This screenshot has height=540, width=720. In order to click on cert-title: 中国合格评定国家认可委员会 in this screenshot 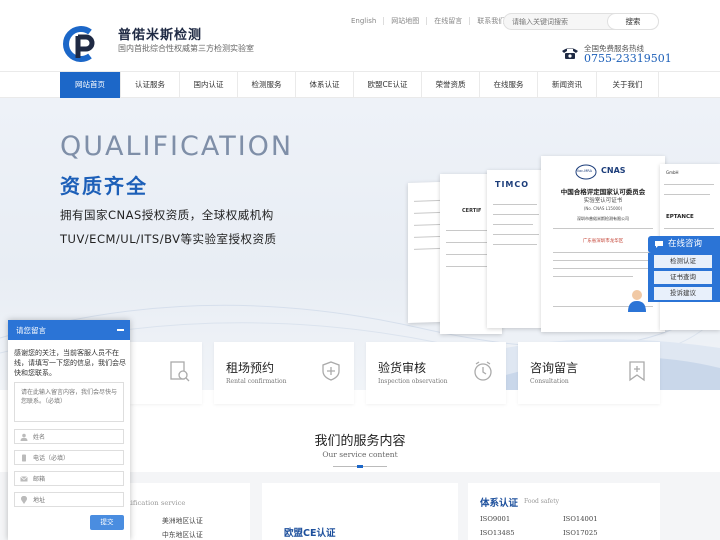, I will do `click(603, 192)`.